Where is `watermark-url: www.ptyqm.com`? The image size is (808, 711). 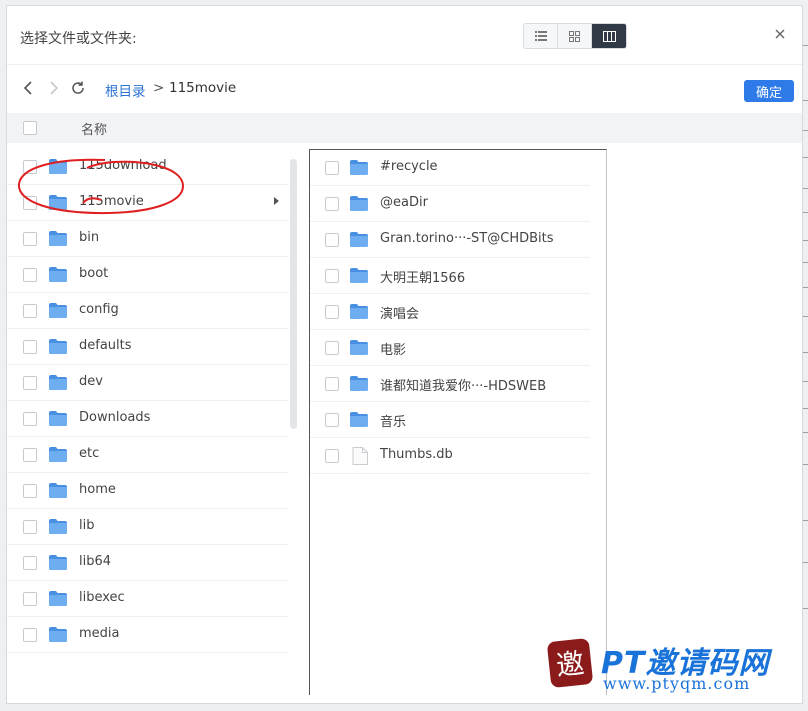
watermark-url: www.ptyqm.com is located at coordinates (677, 683).